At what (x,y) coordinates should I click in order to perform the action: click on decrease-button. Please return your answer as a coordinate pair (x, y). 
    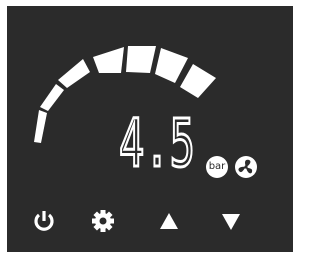
    Looking at the image, I should click on (231, 221).